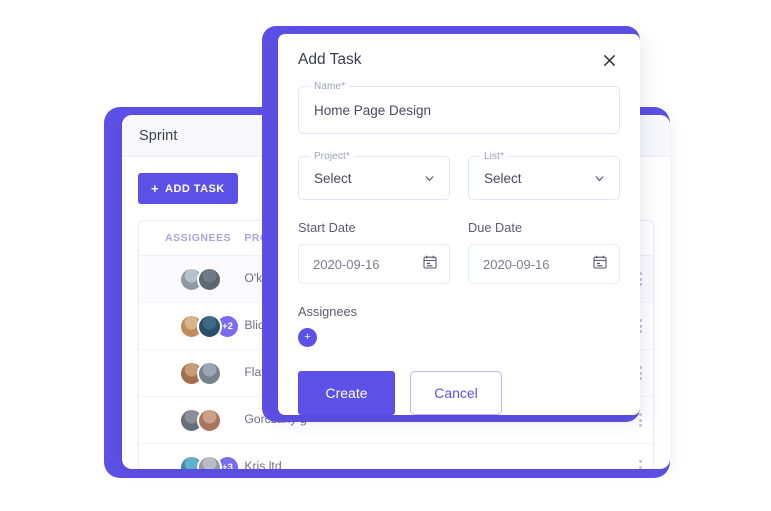  Describe the element at coordinates (494, 156) in the screenshot. I see `list-select-label: List*` at that location.